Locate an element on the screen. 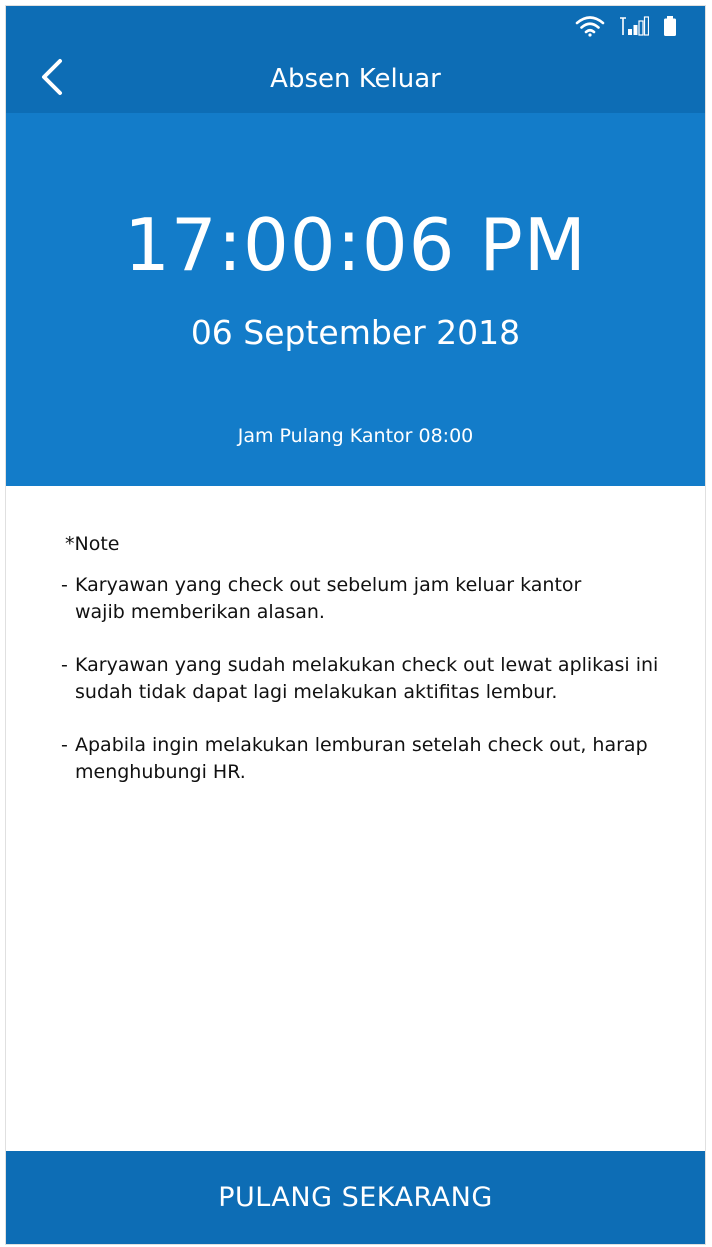 The height and width of the screenshot is (1247, 712). app-bar: Absen Keluar is located at coordinates (355, 79).